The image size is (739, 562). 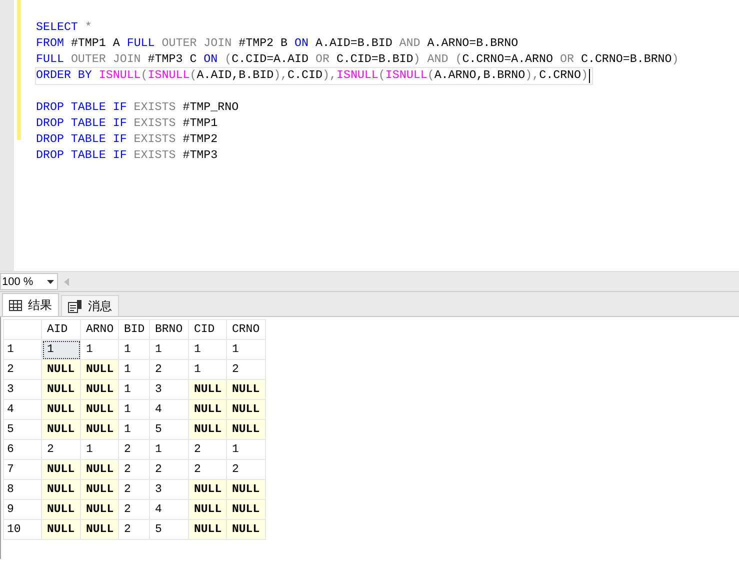 I want to click on code-line: DROP TABLE IF EXISTS #TMP1, so click(x=127, y=124).